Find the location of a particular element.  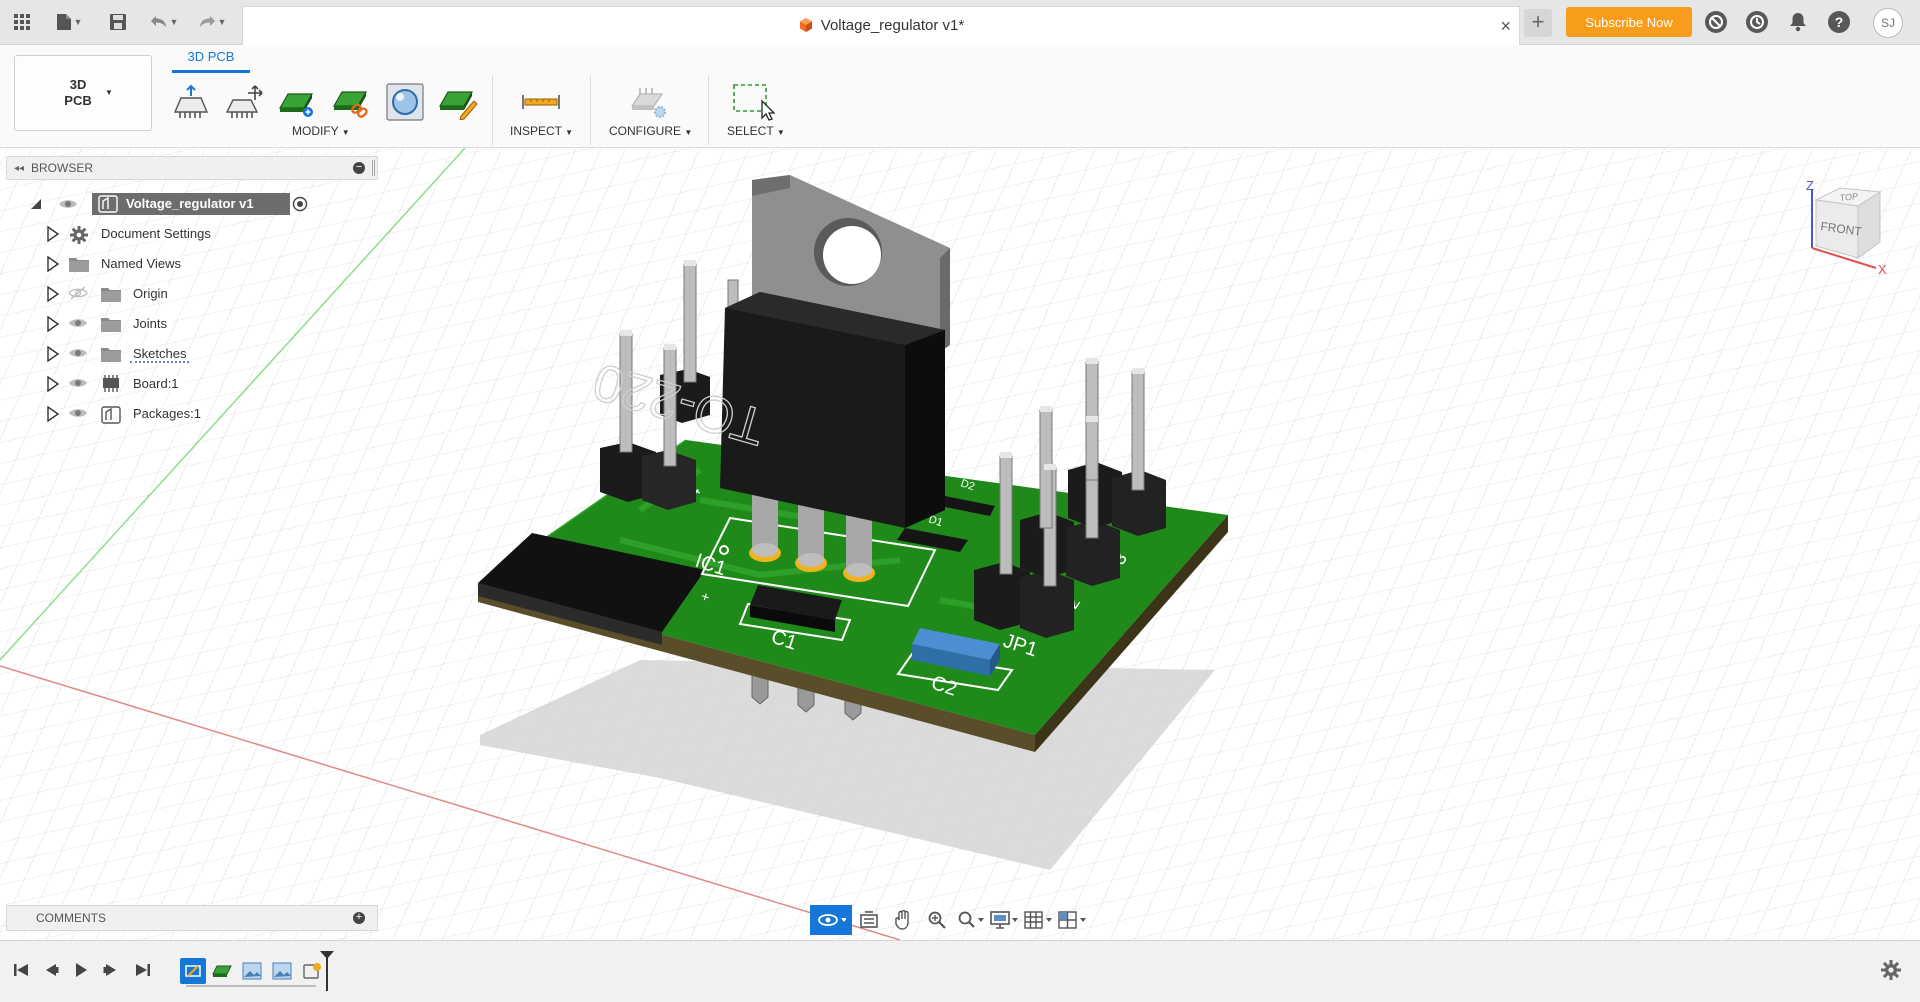

look-at-icon is located at coordinates (869, 920).